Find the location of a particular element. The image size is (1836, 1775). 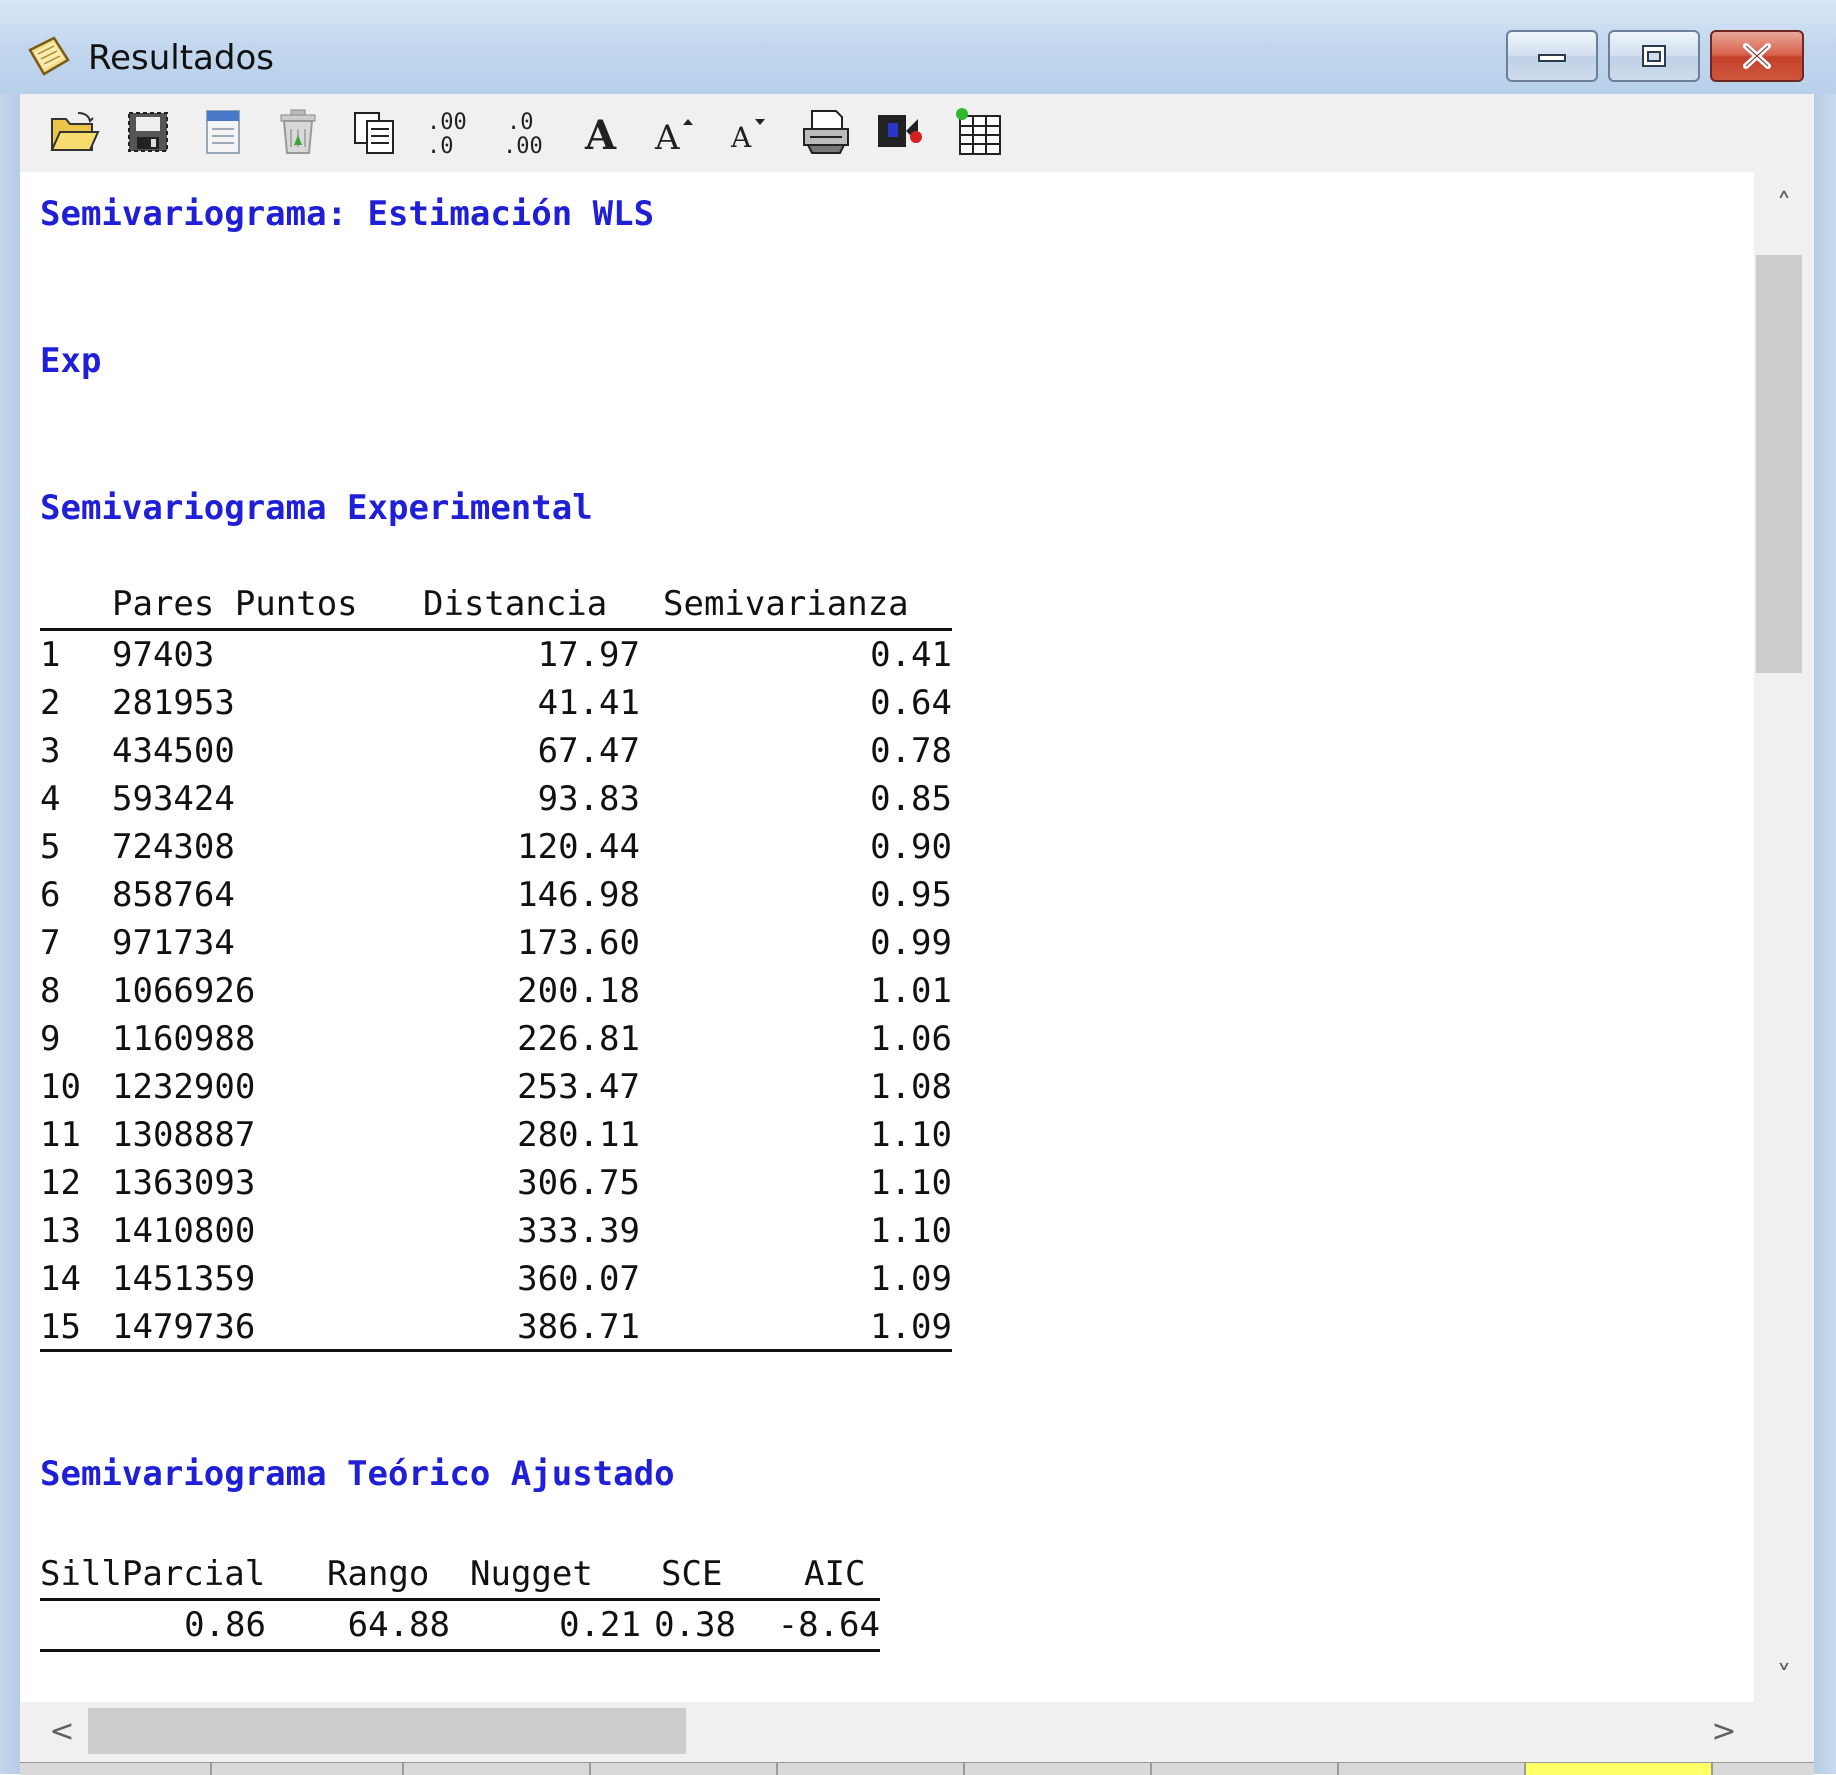

decrease-decimals-button: .0 .00 is located at coordinates (524, 132).